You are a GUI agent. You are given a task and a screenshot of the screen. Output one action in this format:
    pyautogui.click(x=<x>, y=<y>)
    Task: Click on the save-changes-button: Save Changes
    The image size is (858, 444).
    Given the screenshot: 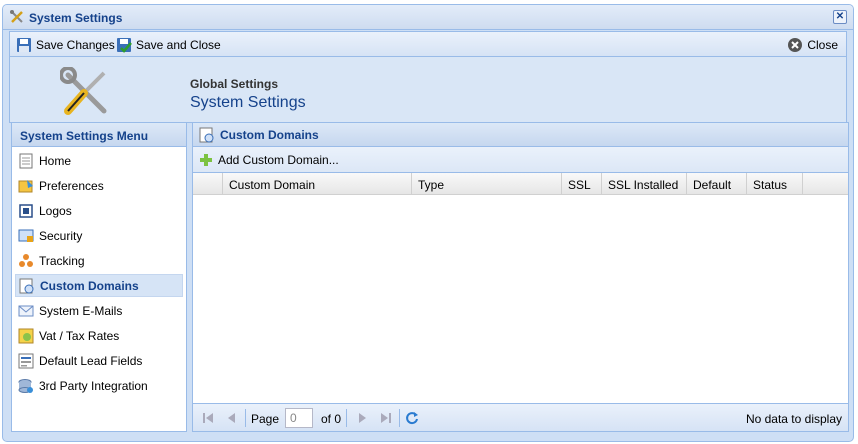 What is the action you would take?
    pyautogui.click(x=65, y=45)
    